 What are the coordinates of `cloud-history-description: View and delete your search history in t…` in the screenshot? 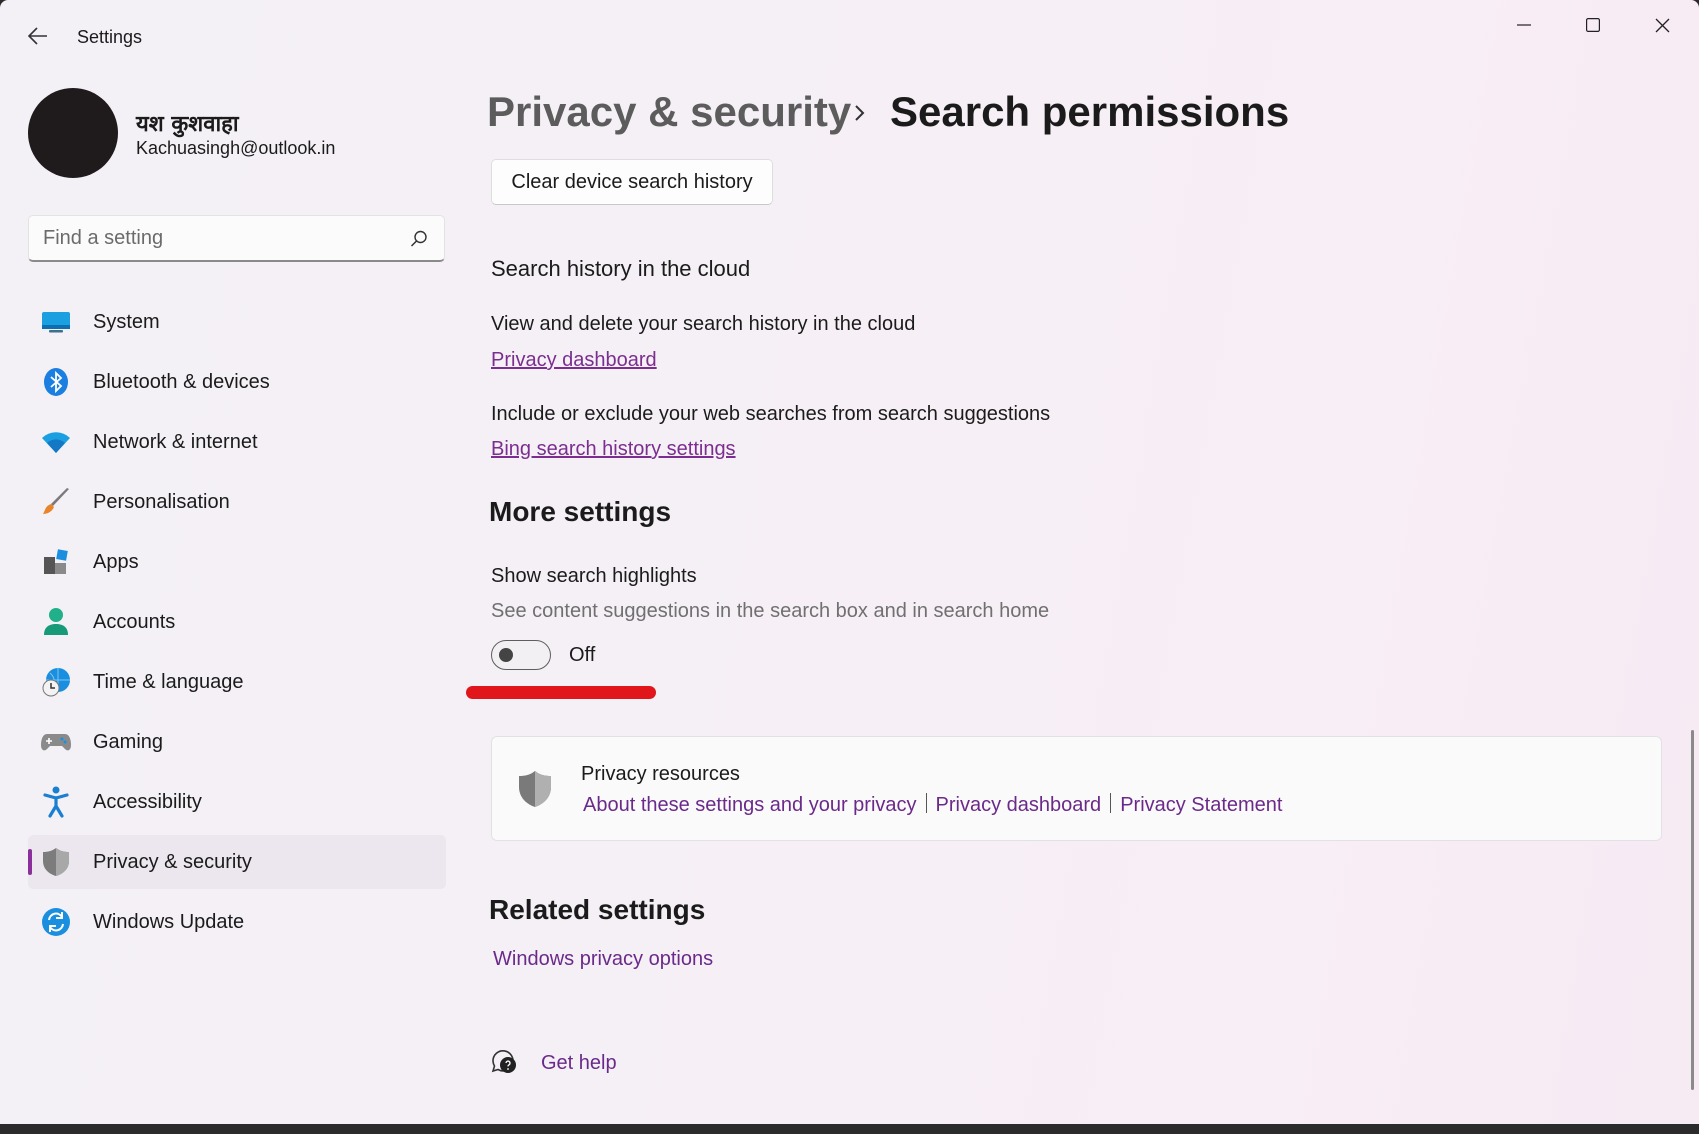 It's located at (703, 324).